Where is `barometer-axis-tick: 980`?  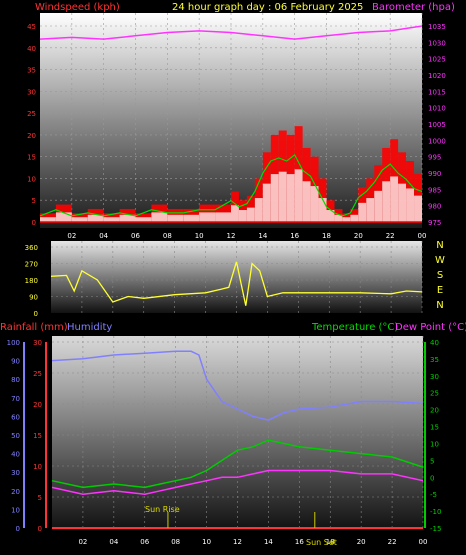 barometer-axis-tick: 980 is located at coordinates (434, 207).